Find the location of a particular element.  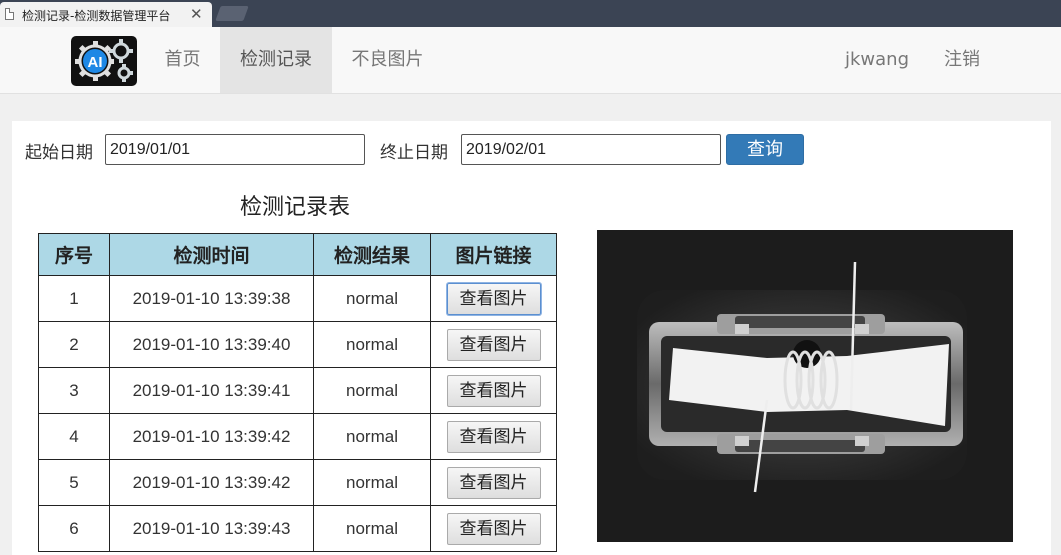

table-row: 3 2019-01-10 13:39:41 normal 查看图片 is located at coordinates (297, 390).